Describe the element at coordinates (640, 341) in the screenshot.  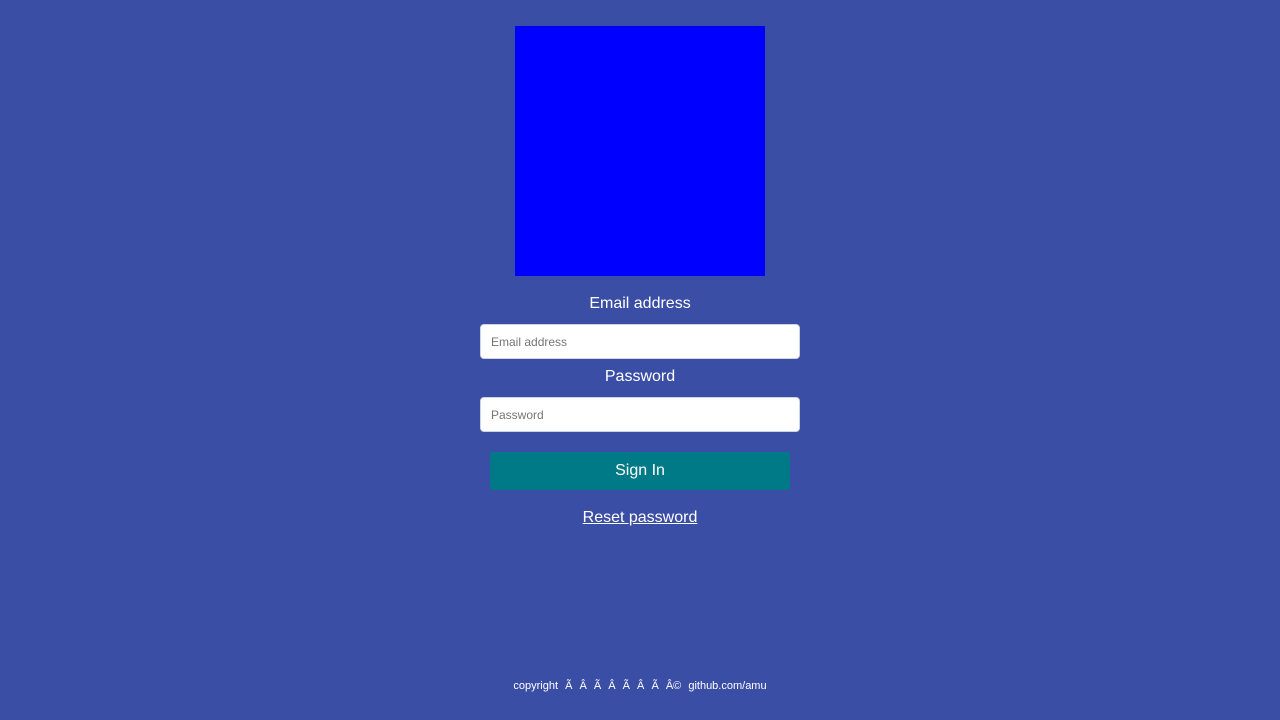
I see `email-input` at that location.